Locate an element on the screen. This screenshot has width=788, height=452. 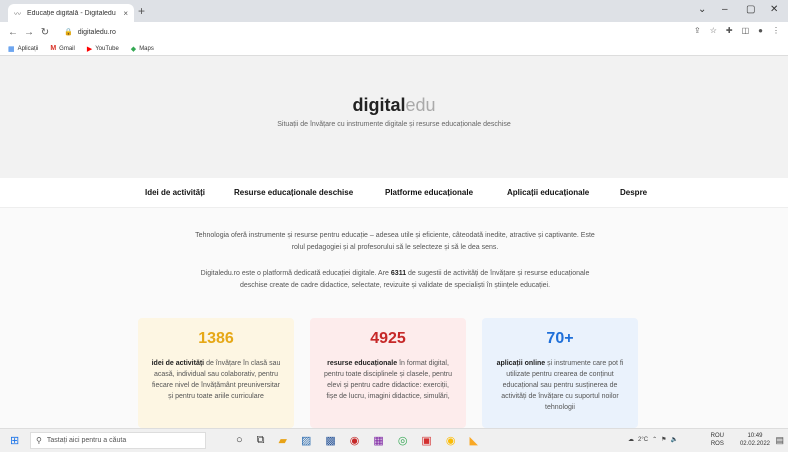
tab-title: Educație digitală - Digitaledu is located at coordinates (71, 13).